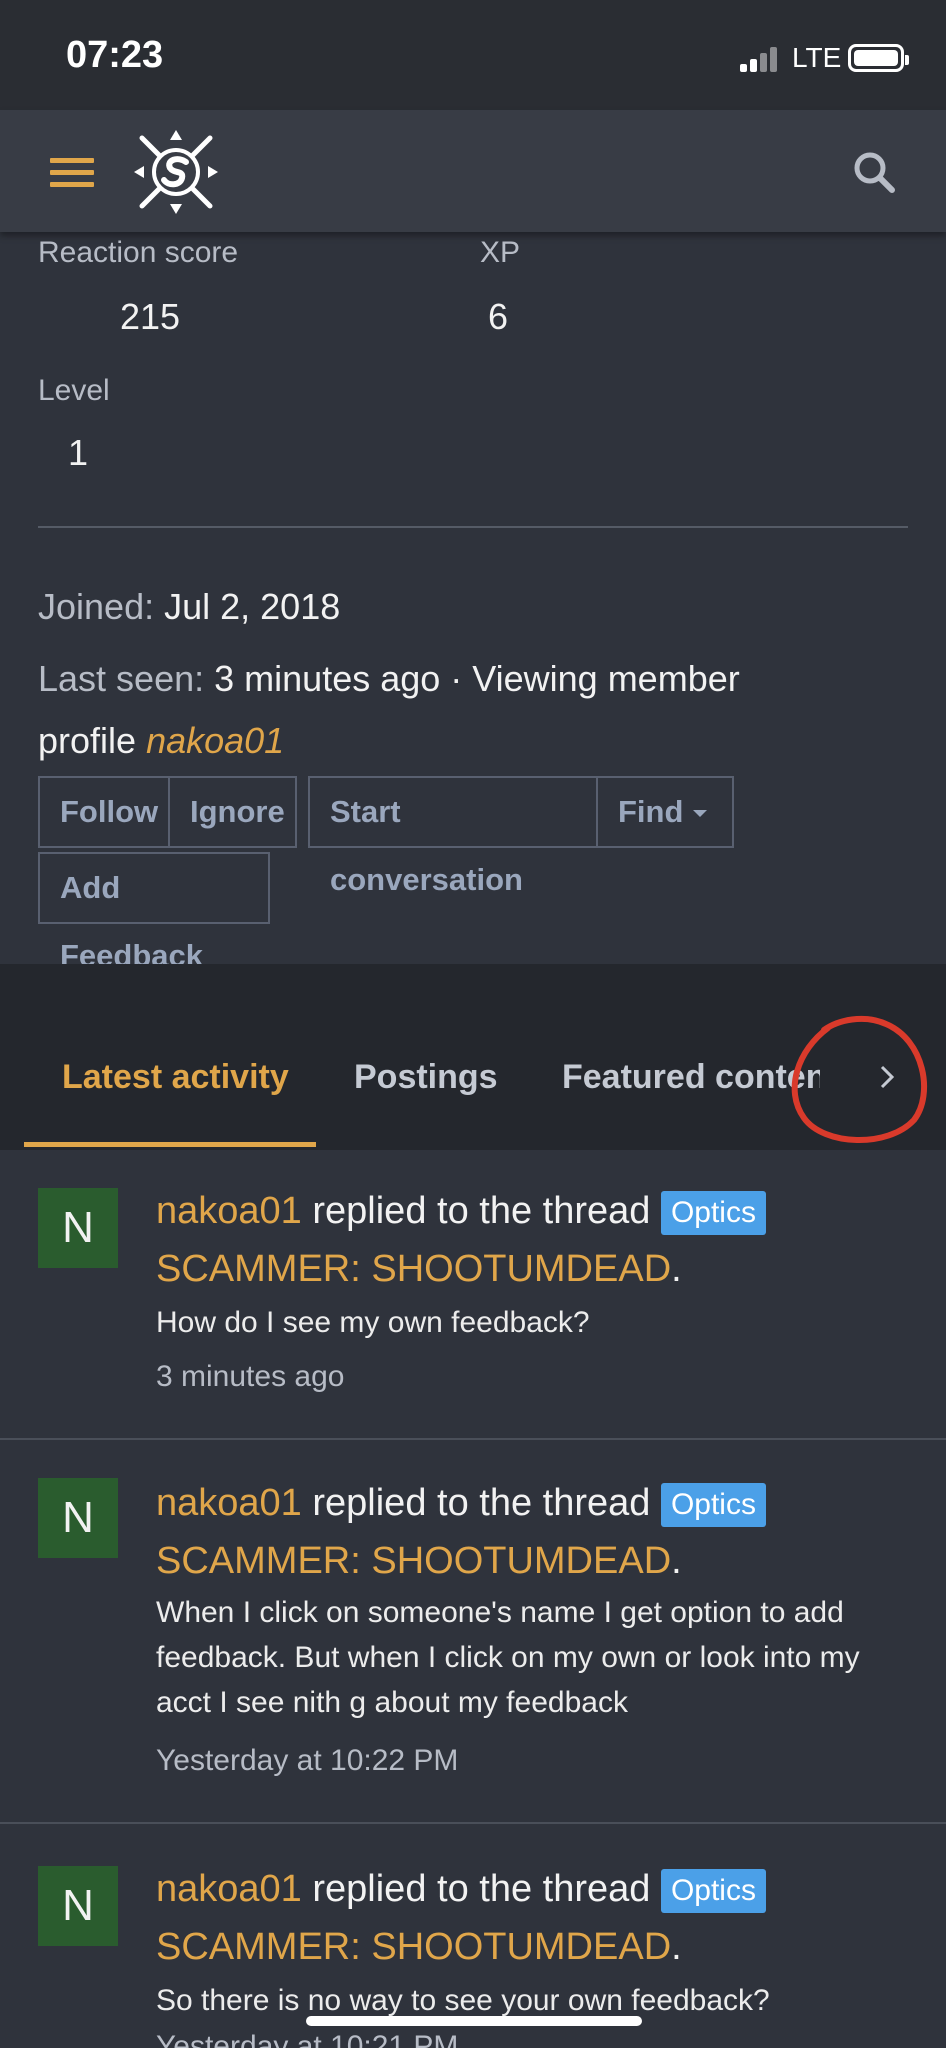 Image resolution: width=946 pixels, height=2048 pixels. I want to click on last-seen-continued: profile nakoa01, so click(161, 741).